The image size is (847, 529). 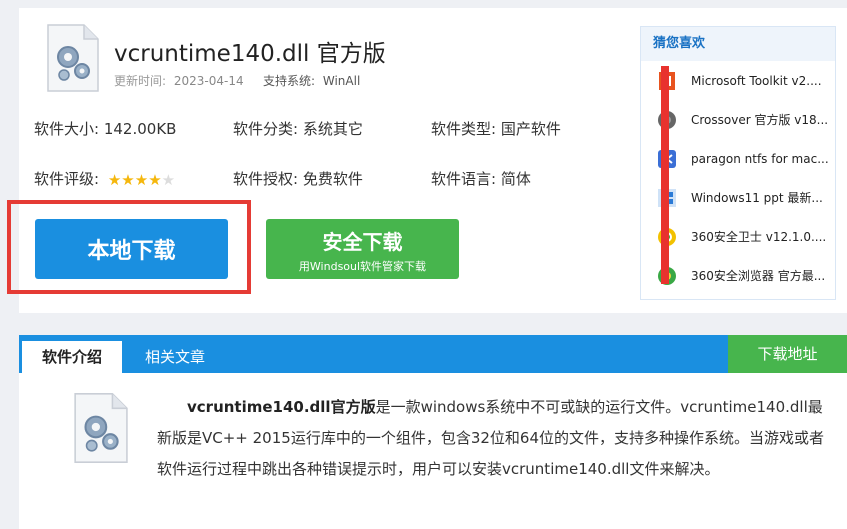 What do you see at coordinates (464, 129) in the screenshot?
I see `software-type-label: 软件类型:` at bounding box center [464, 129].